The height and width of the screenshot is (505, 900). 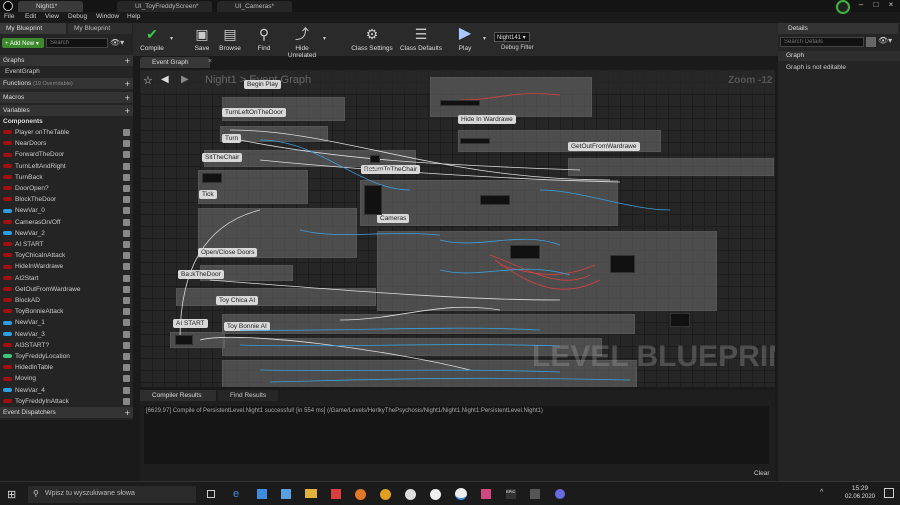 I want to click on components-category: Components, so click(x=68, y=121).